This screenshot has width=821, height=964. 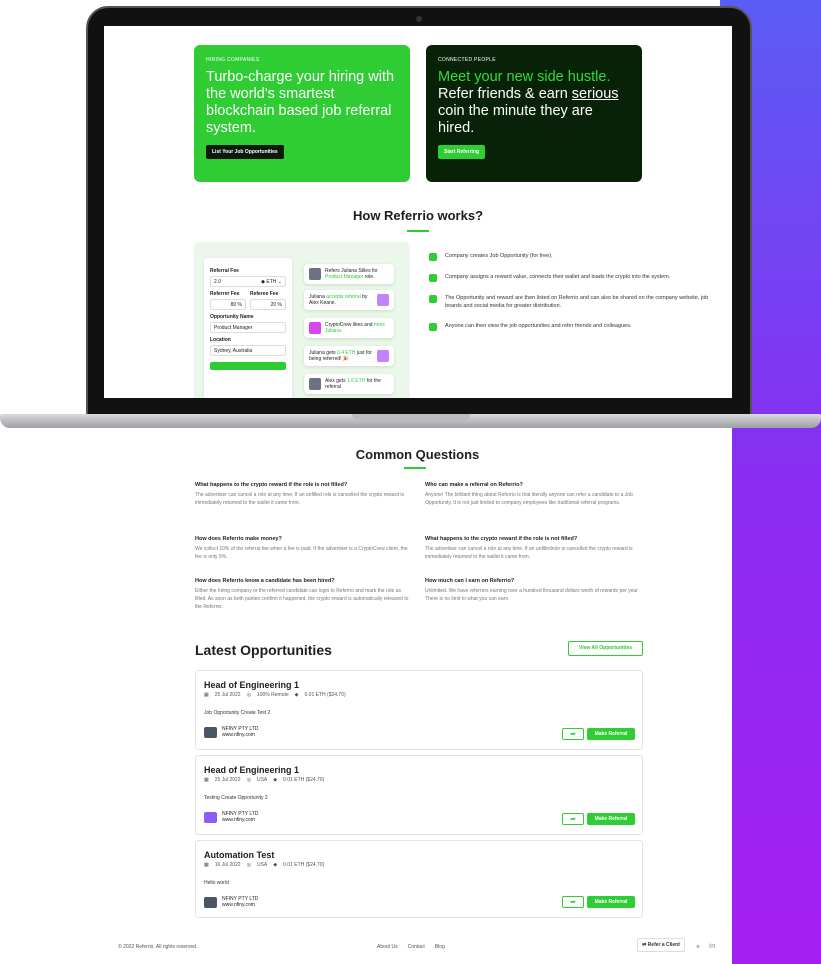 What do you see at coordinates (248, 350) in the screenshot?
I see `location-input: Sydney, Australia` at bounding box center [248, 350].